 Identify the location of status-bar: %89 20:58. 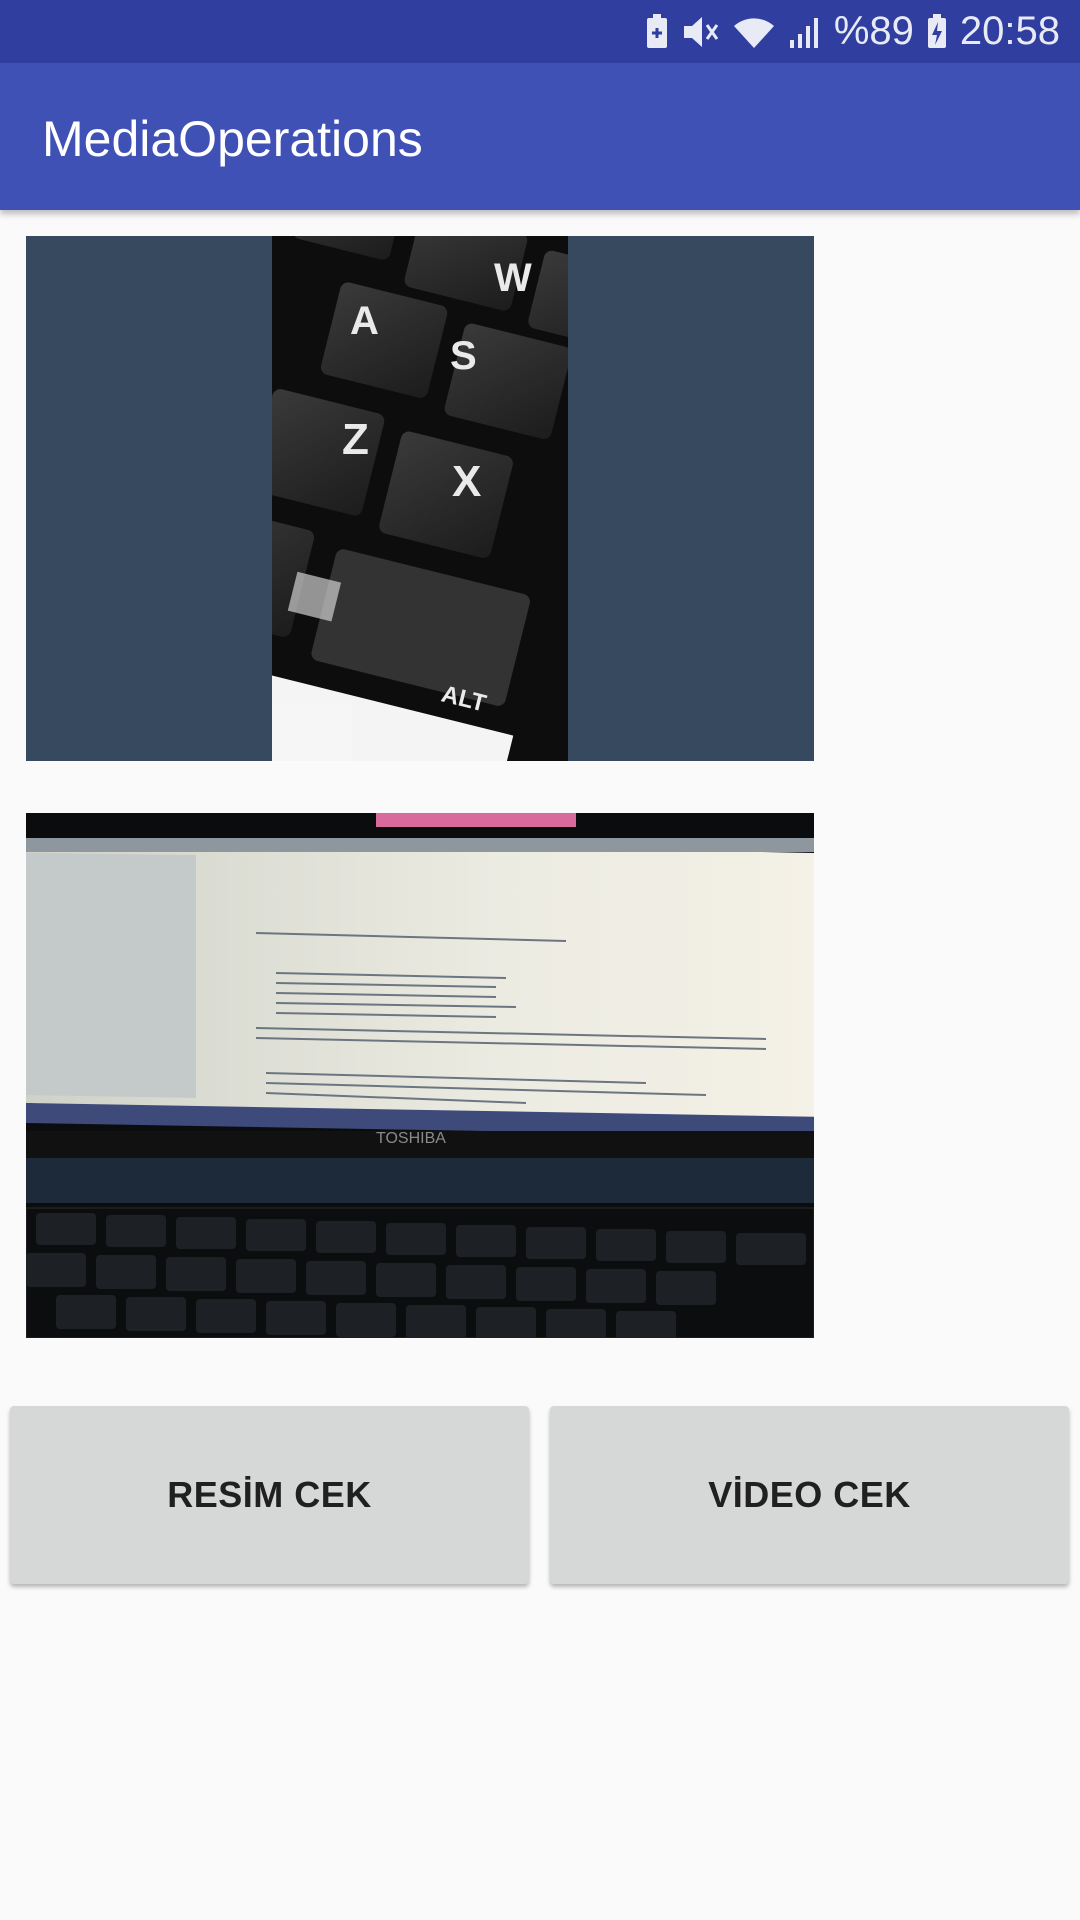
(540, 31).